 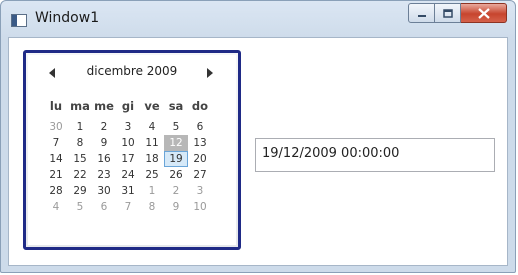 I want to click on next-month-button, so click(x=209, y=72).